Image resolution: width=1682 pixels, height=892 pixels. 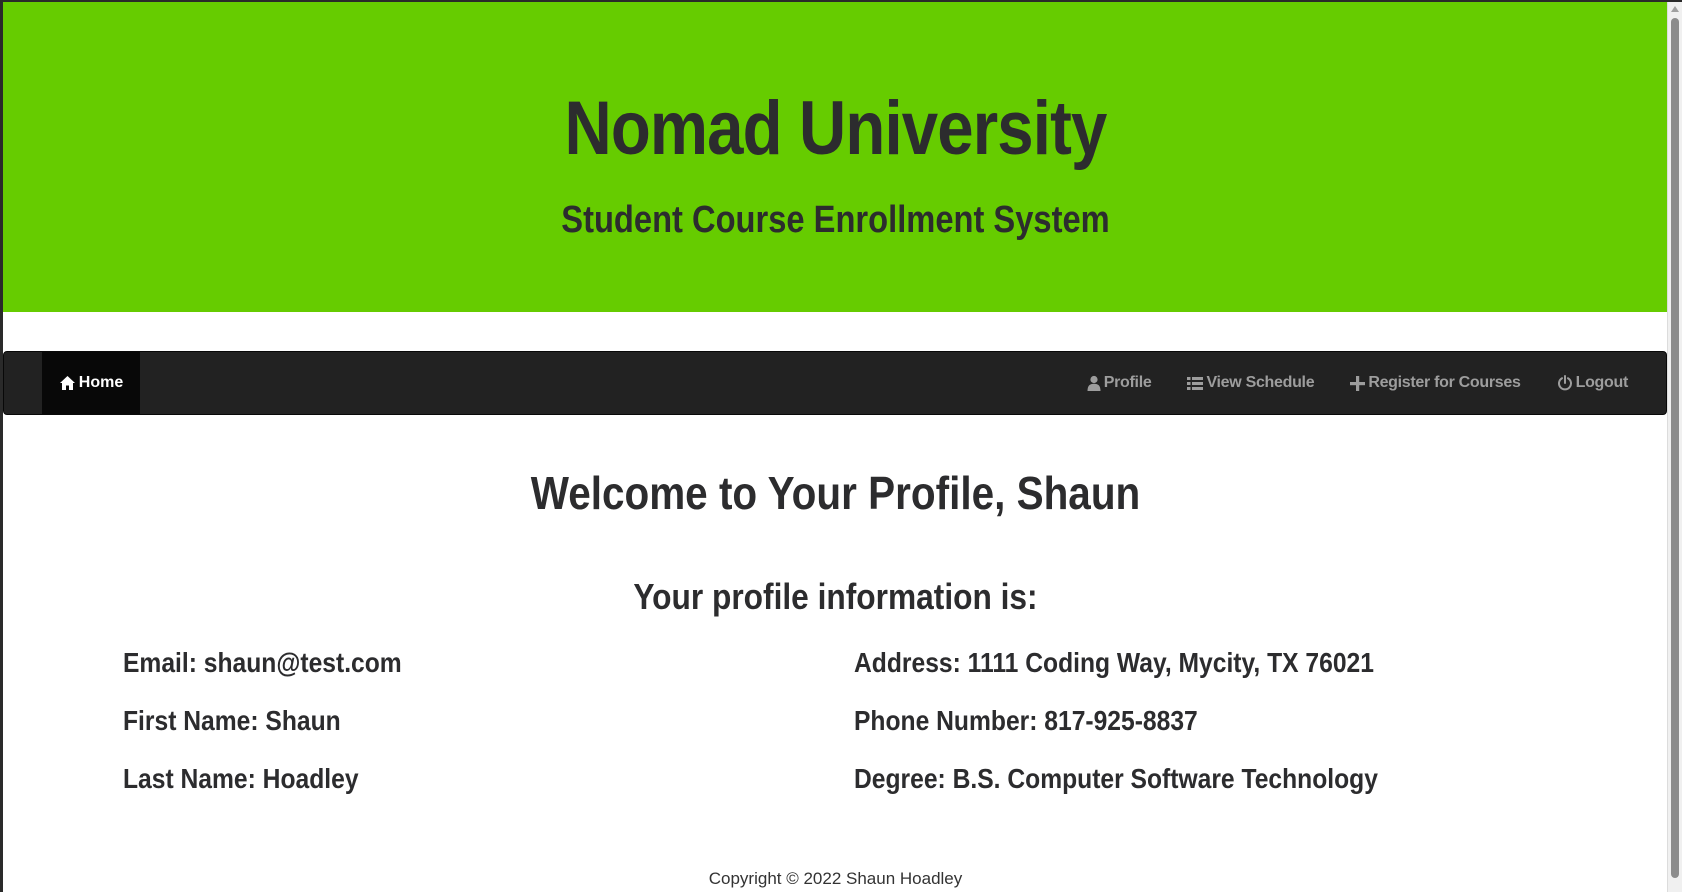 I want to click on nav-logout-link: Logout, so click(x=1592, y=383).